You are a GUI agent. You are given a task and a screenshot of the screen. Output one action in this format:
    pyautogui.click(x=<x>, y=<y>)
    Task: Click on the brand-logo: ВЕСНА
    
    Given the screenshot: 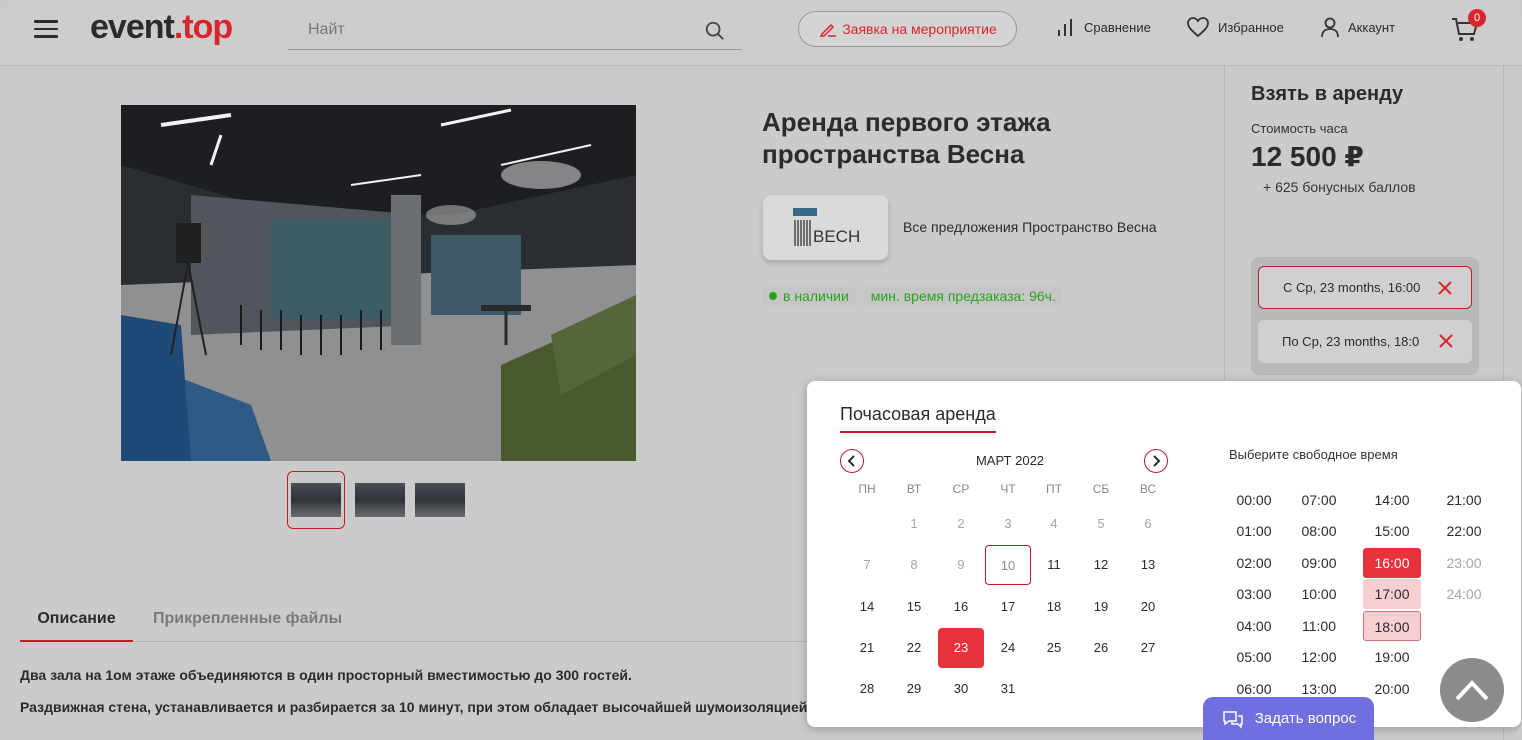 What is the action you would take?
    pyautogui.click(x=825, y=227)
    